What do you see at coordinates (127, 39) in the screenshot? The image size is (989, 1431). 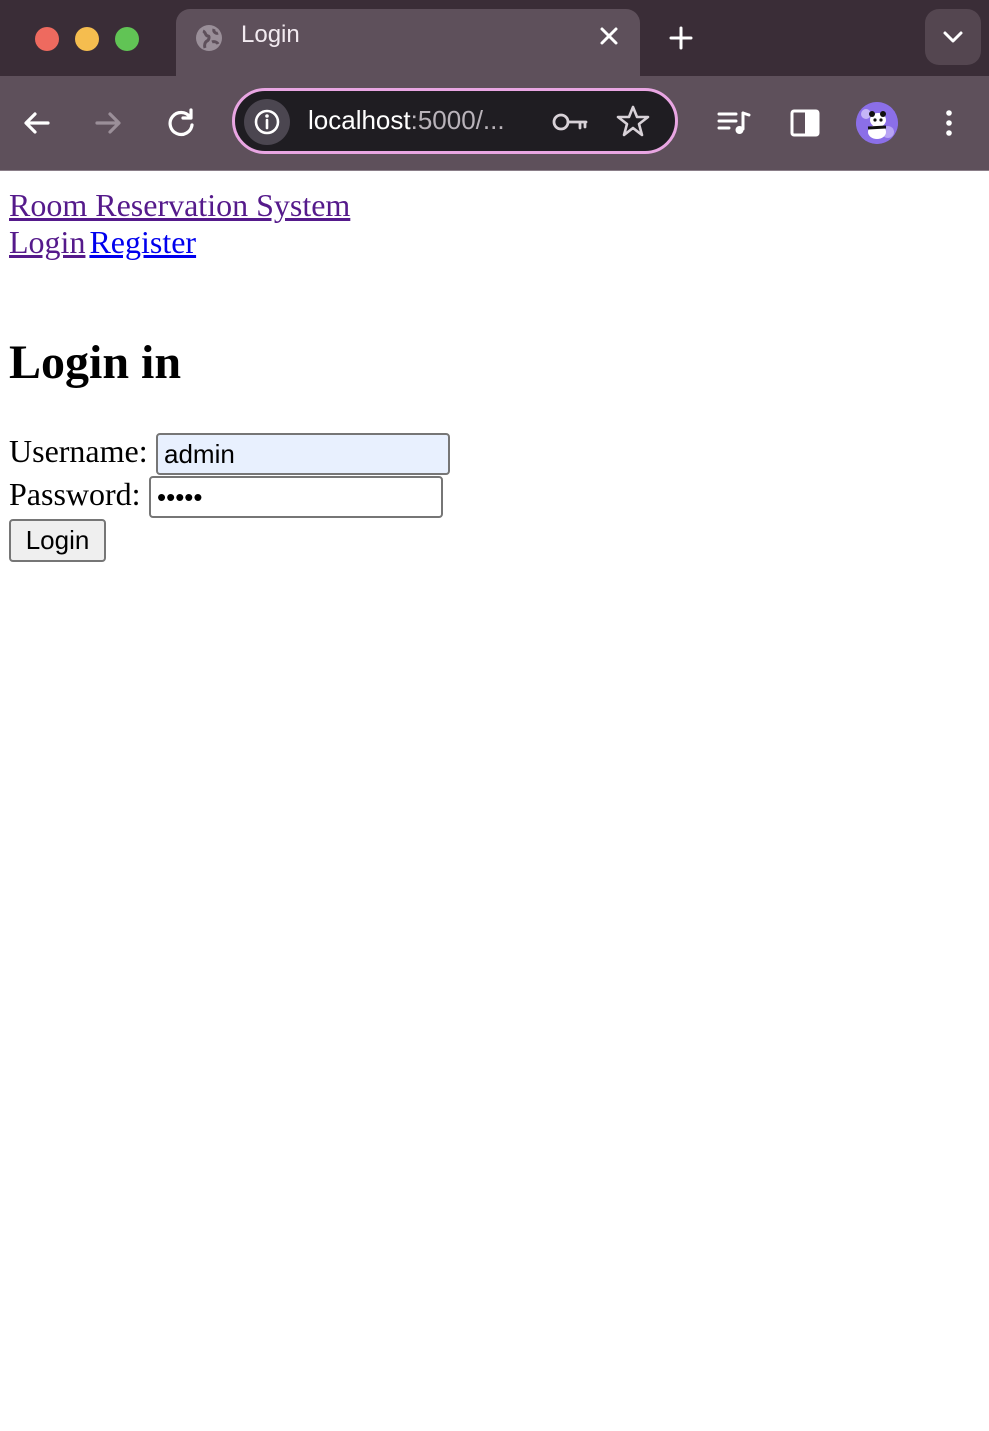 I see `maximize-window-button` at bounding box center [127, 39].